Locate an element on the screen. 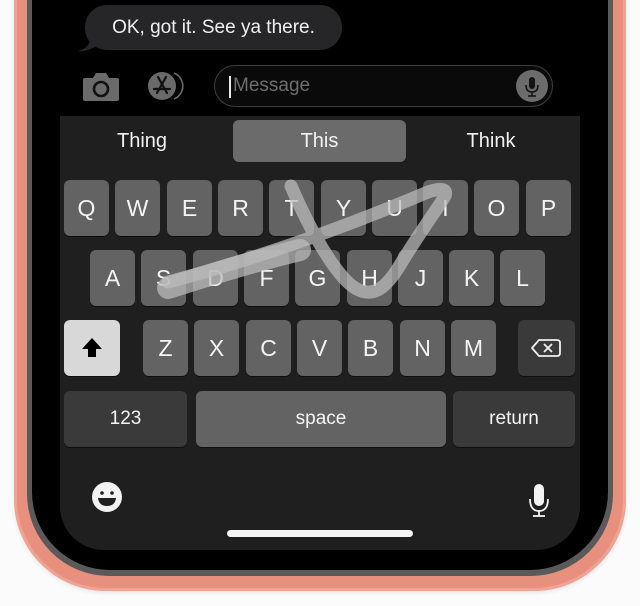  text-caret is located at coordinates (230, 87).